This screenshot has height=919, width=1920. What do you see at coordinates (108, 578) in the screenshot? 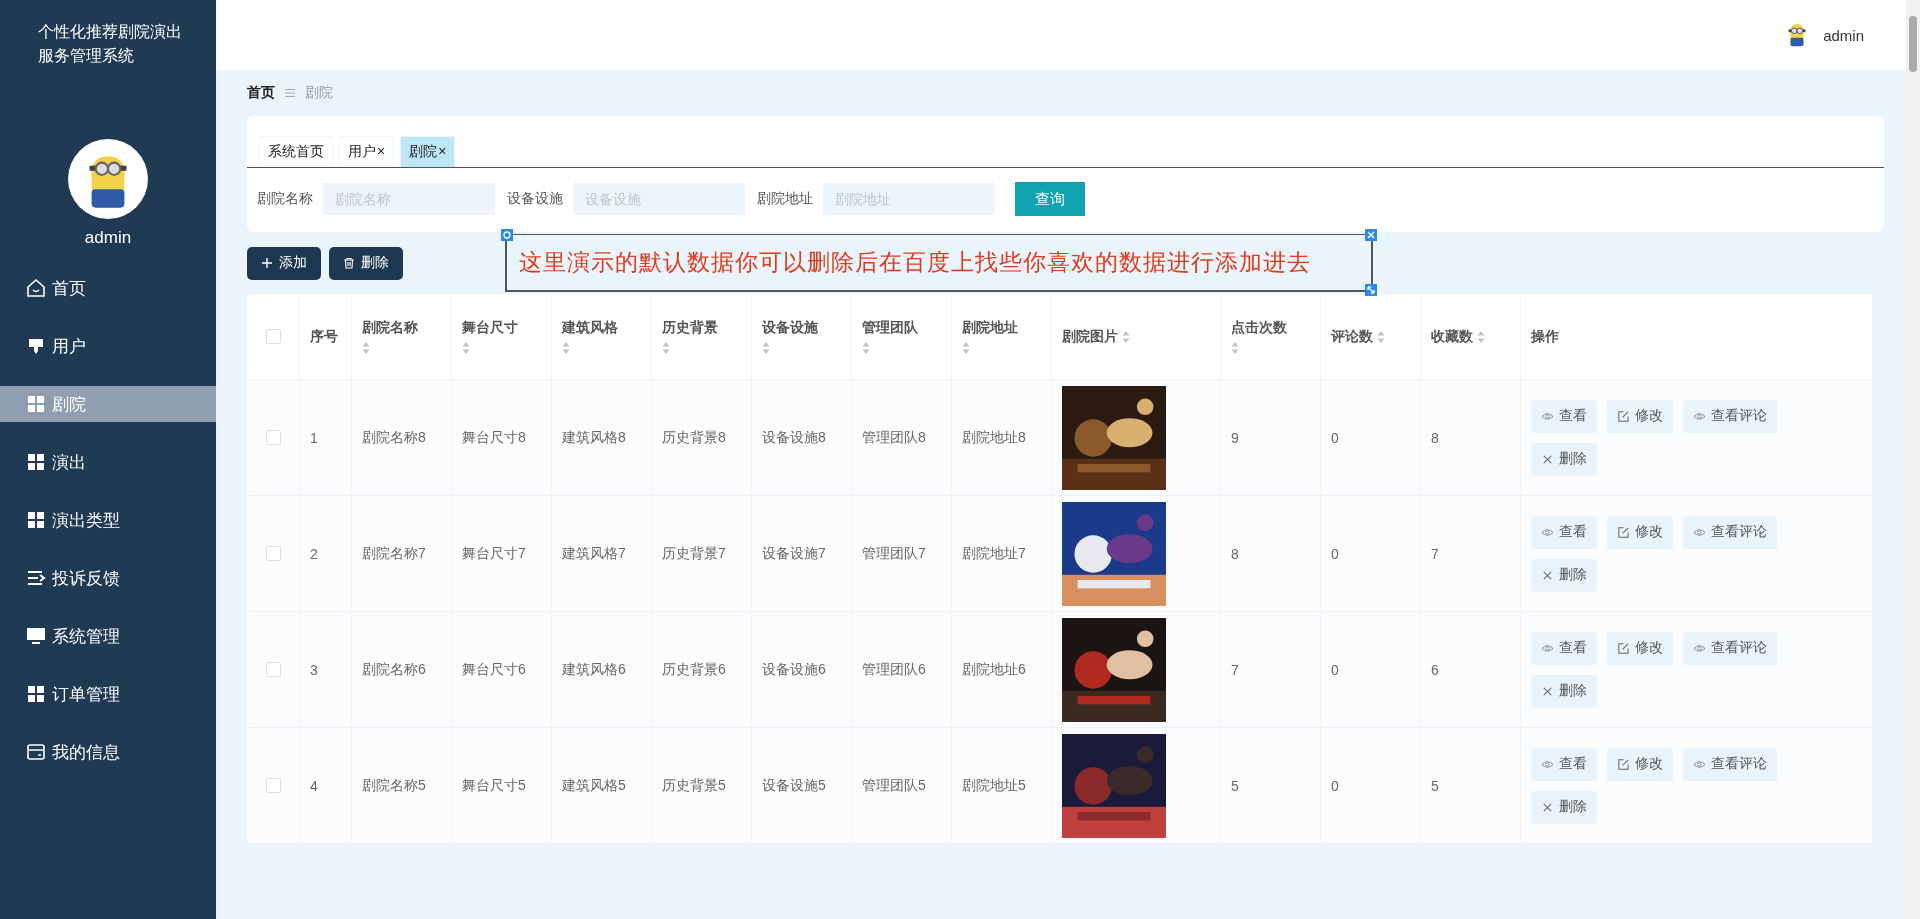
I see `menu-item: 投诉反馈` at bounding box center [108, 578].